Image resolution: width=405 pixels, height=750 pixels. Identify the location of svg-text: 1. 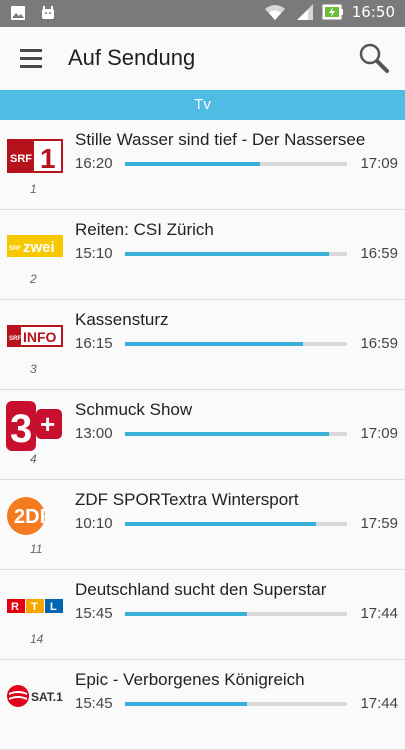
(48, 158).